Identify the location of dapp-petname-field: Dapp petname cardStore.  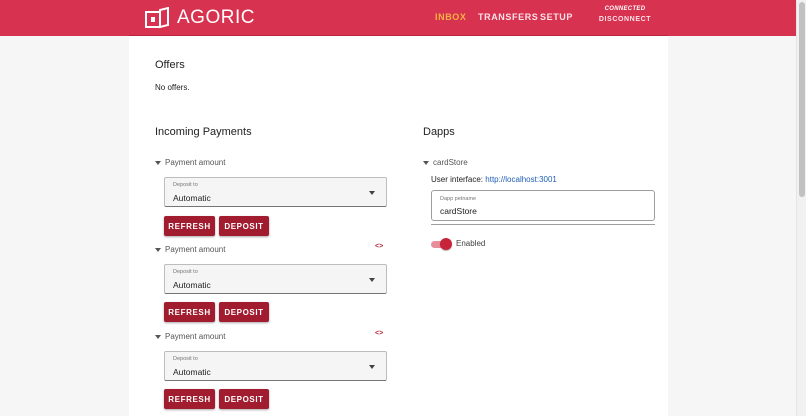
(543, 205).